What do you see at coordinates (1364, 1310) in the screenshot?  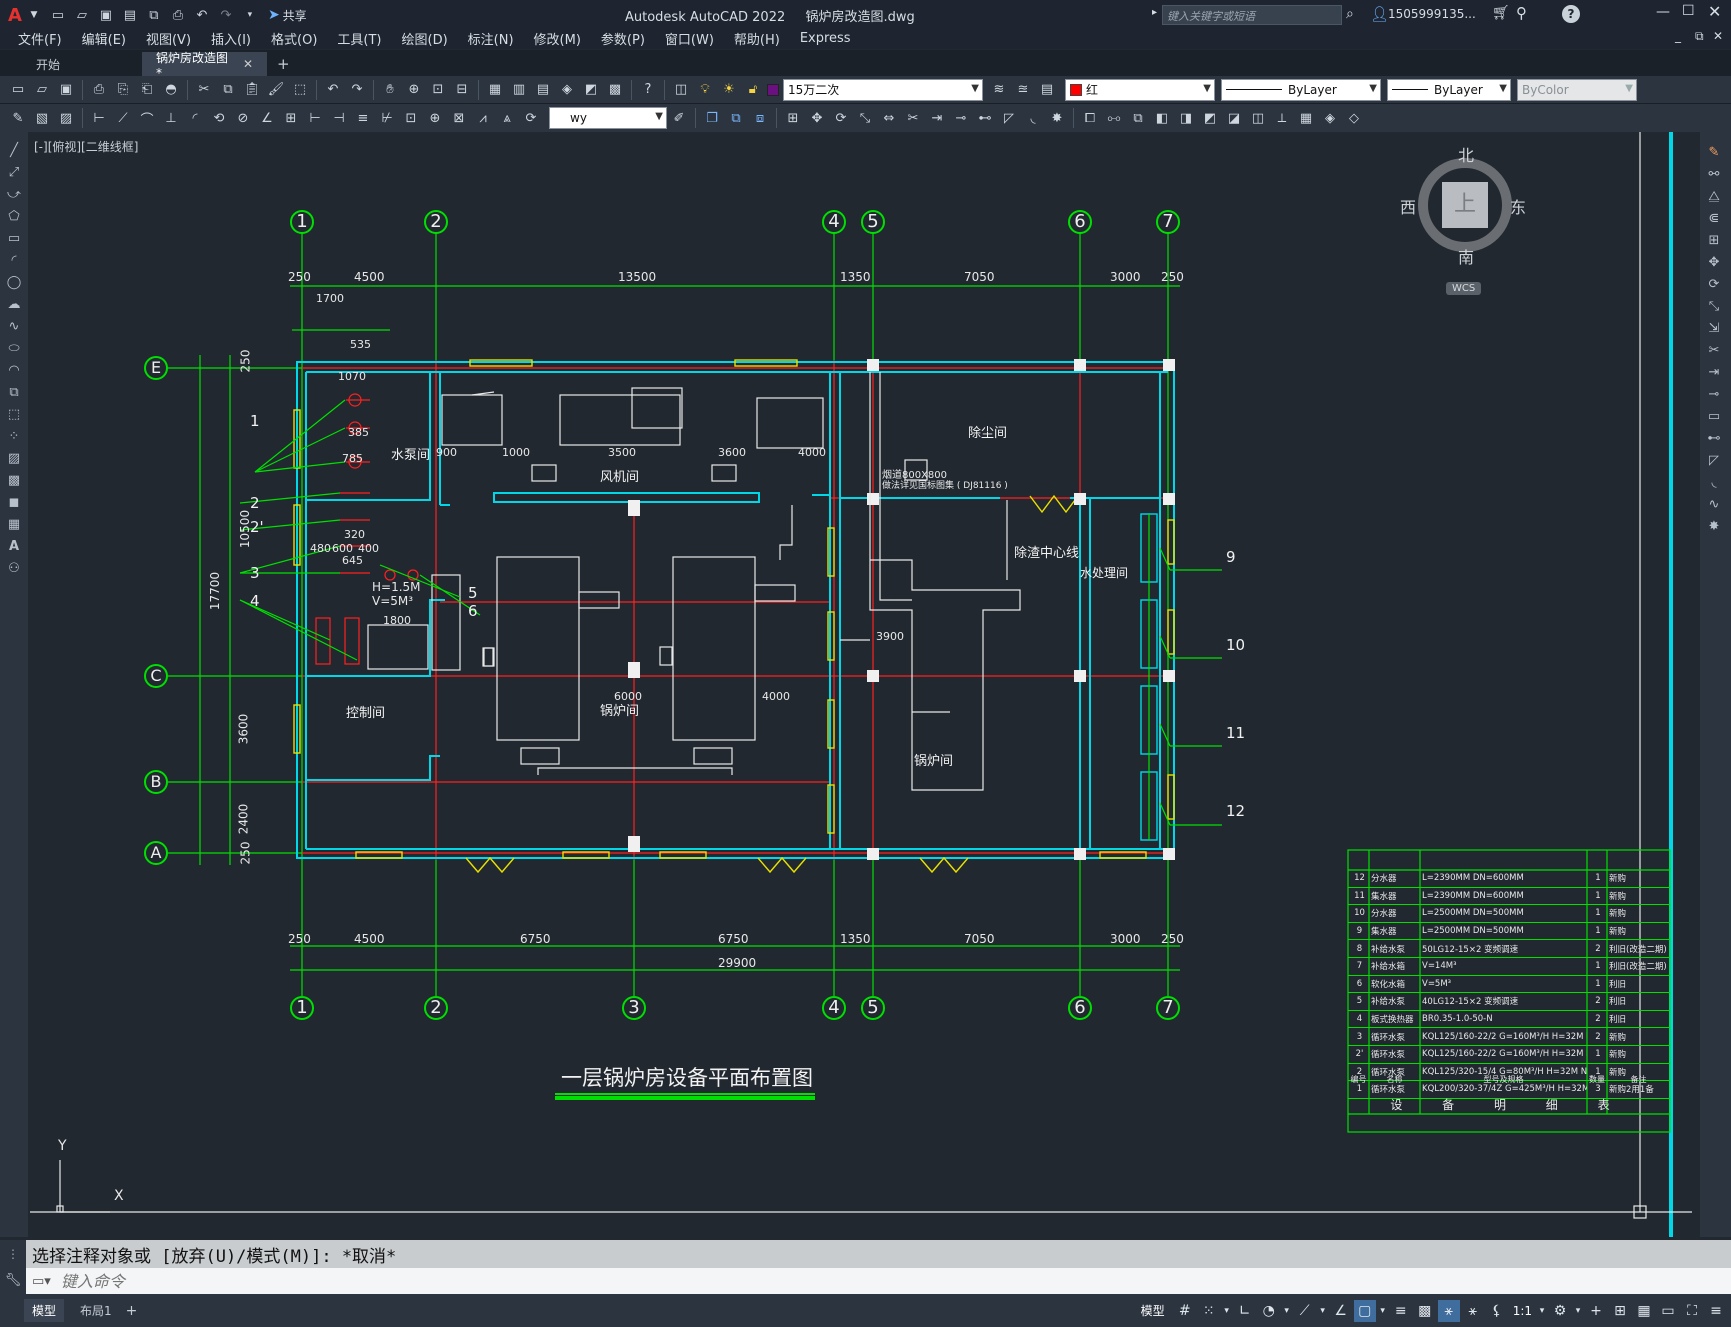 I see `osnap-icon: ▢` at bounding box center [1364, 1310].